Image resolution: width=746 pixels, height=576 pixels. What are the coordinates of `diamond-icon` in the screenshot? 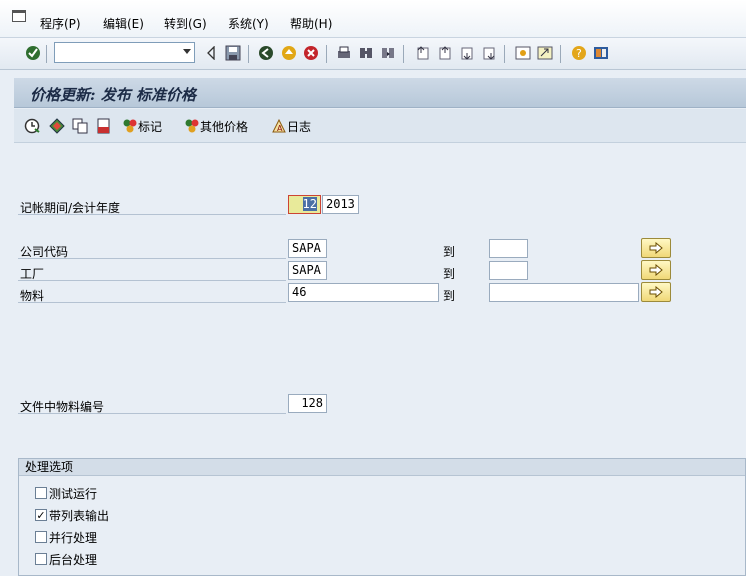 It's located at (57, 126).